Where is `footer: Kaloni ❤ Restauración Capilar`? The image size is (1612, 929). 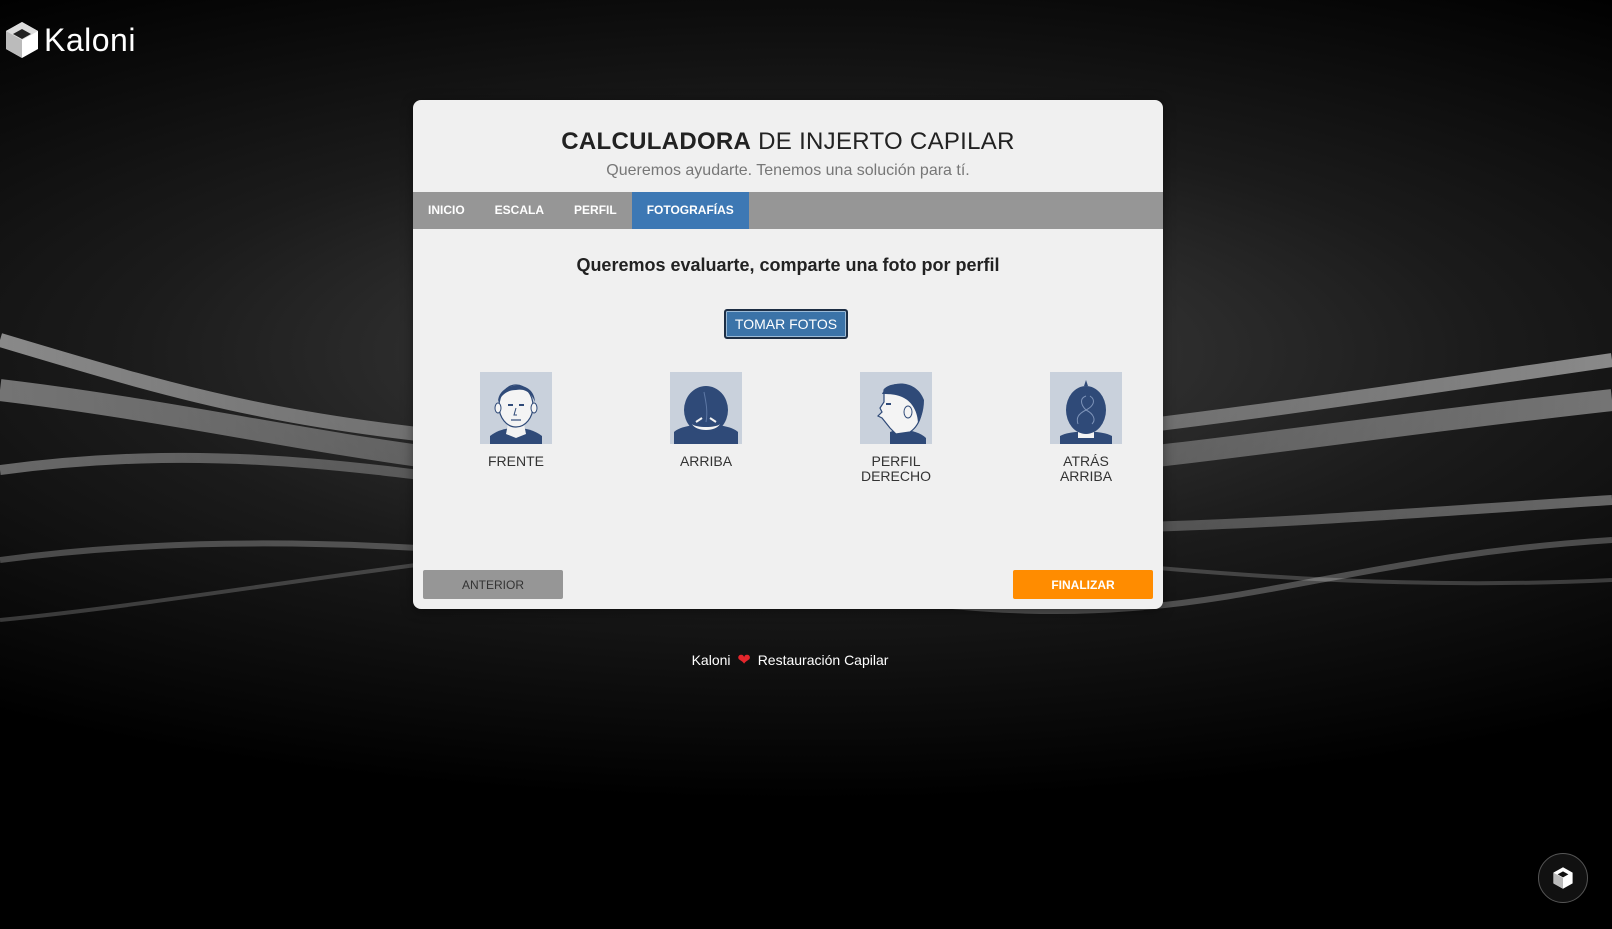 footer: Kaloni ❤ Restauración Capilar is located at coordinates (790, 660).